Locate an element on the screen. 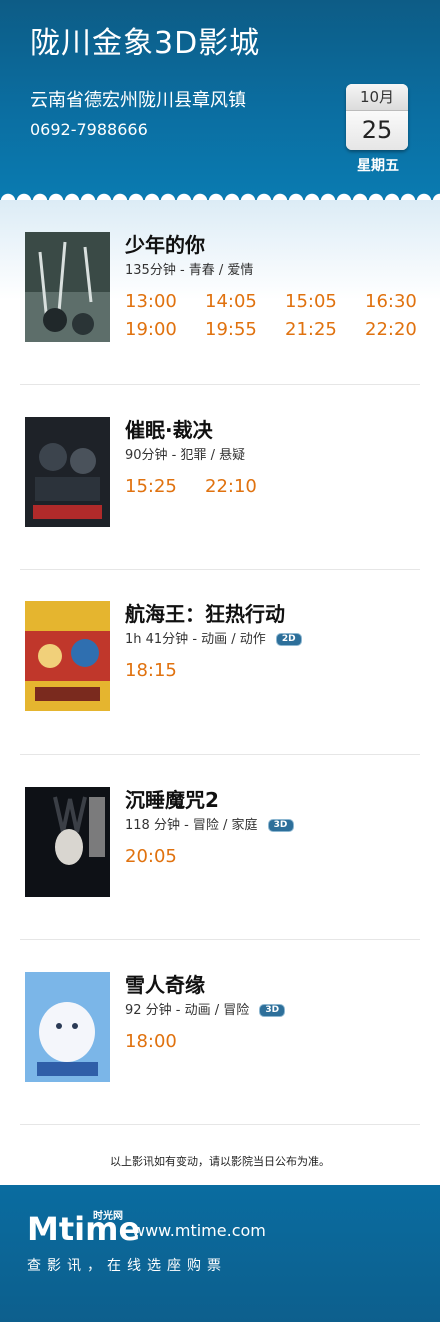 The height and width of the screenshot is (1322, 440). movie-title: 雪人奇缘 is located at coordinates (165, 985).